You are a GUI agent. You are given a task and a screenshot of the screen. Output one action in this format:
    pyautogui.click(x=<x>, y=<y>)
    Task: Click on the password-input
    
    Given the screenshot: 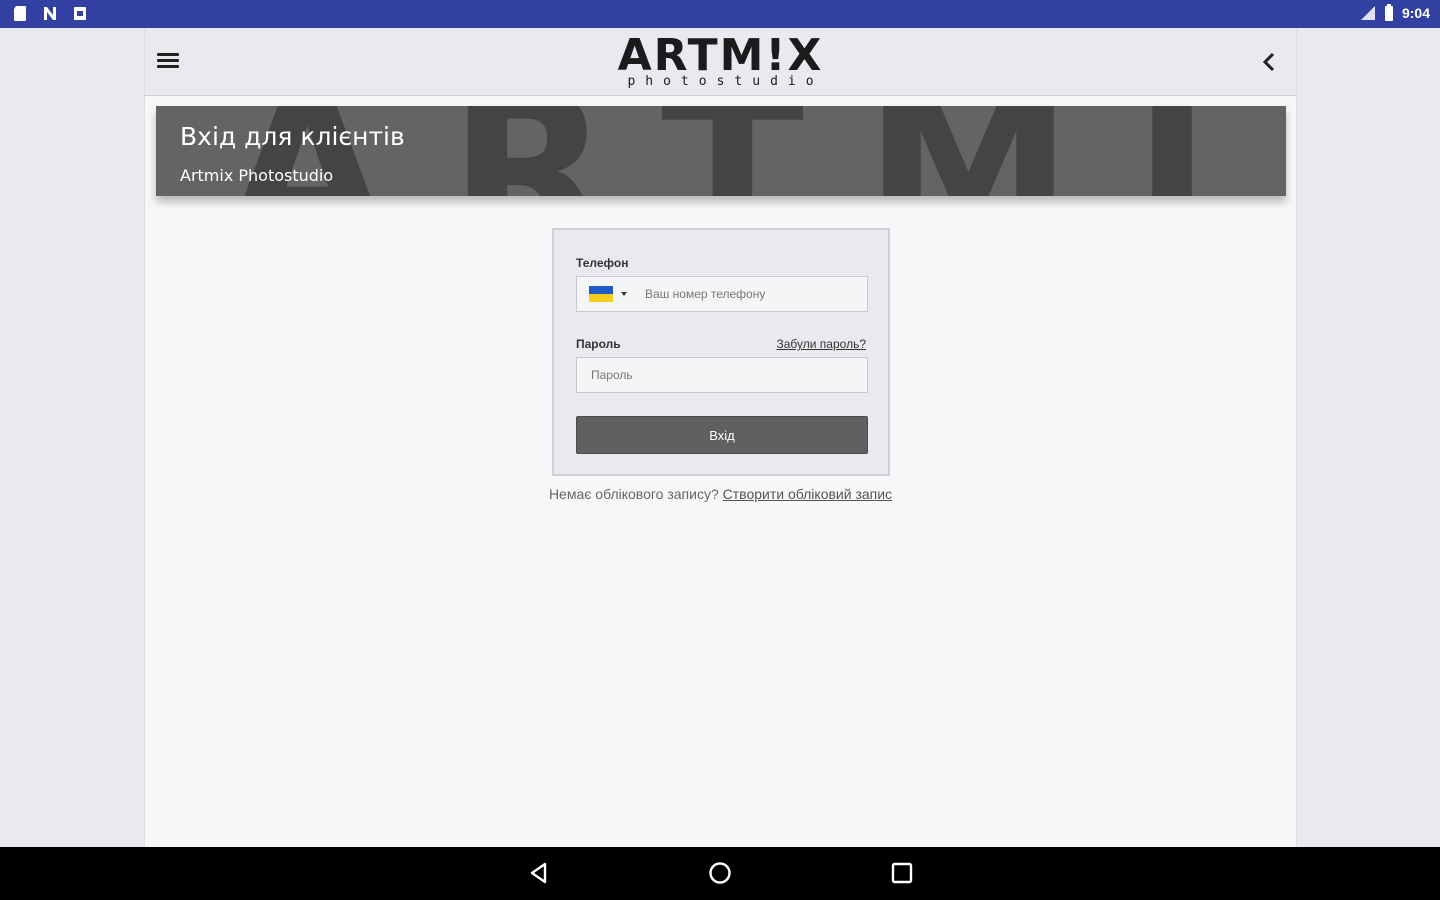 What is the action you would take?
    pyautogui.click(x=726, y=375)
    